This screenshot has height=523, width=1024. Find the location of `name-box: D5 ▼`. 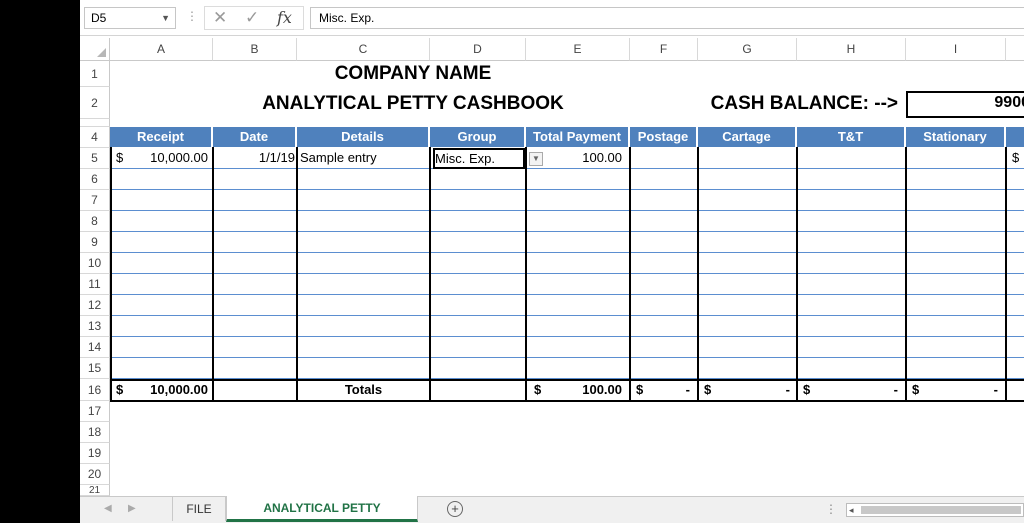

name-box: D5 ▼ is located at coordinates (130, 18).